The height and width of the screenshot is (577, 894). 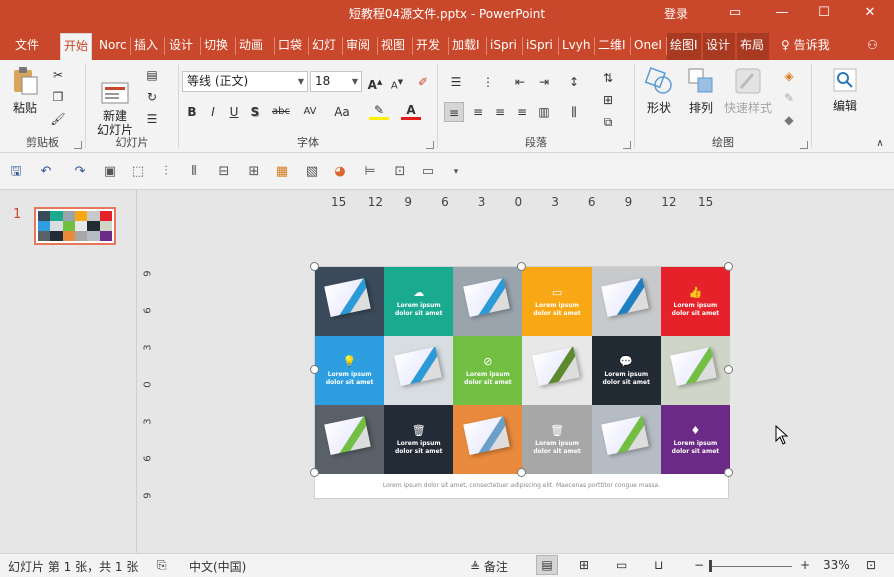 What do you see at coordinates (701, 91) in the screenshot?
I see `arrange-button: 排列` at bounding box center [701, 91].